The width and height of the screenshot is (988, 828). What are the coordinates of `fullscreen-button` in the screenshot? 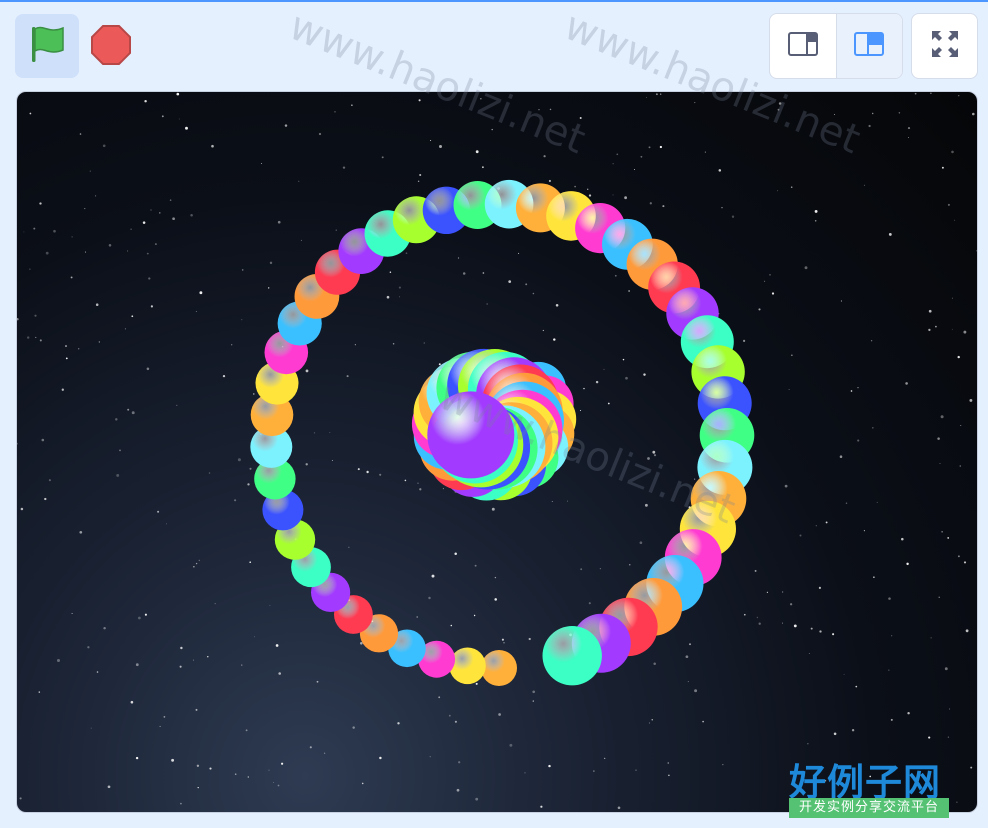 It's located at (944, 46).